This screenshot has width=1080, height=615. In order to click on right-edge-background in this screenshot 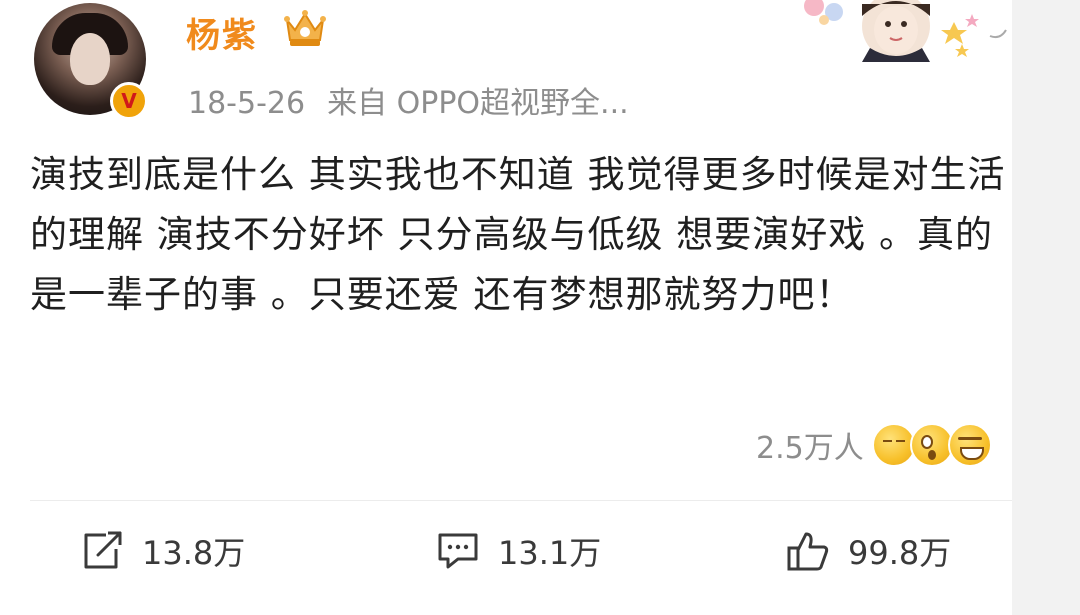, I will do `click(1046, 307)`.